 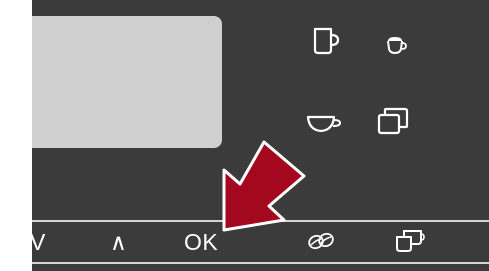 What do you see at coordinates (410, 243) in the screenshot?
I see `two-cups-icon` at bounding box center [410, 243].